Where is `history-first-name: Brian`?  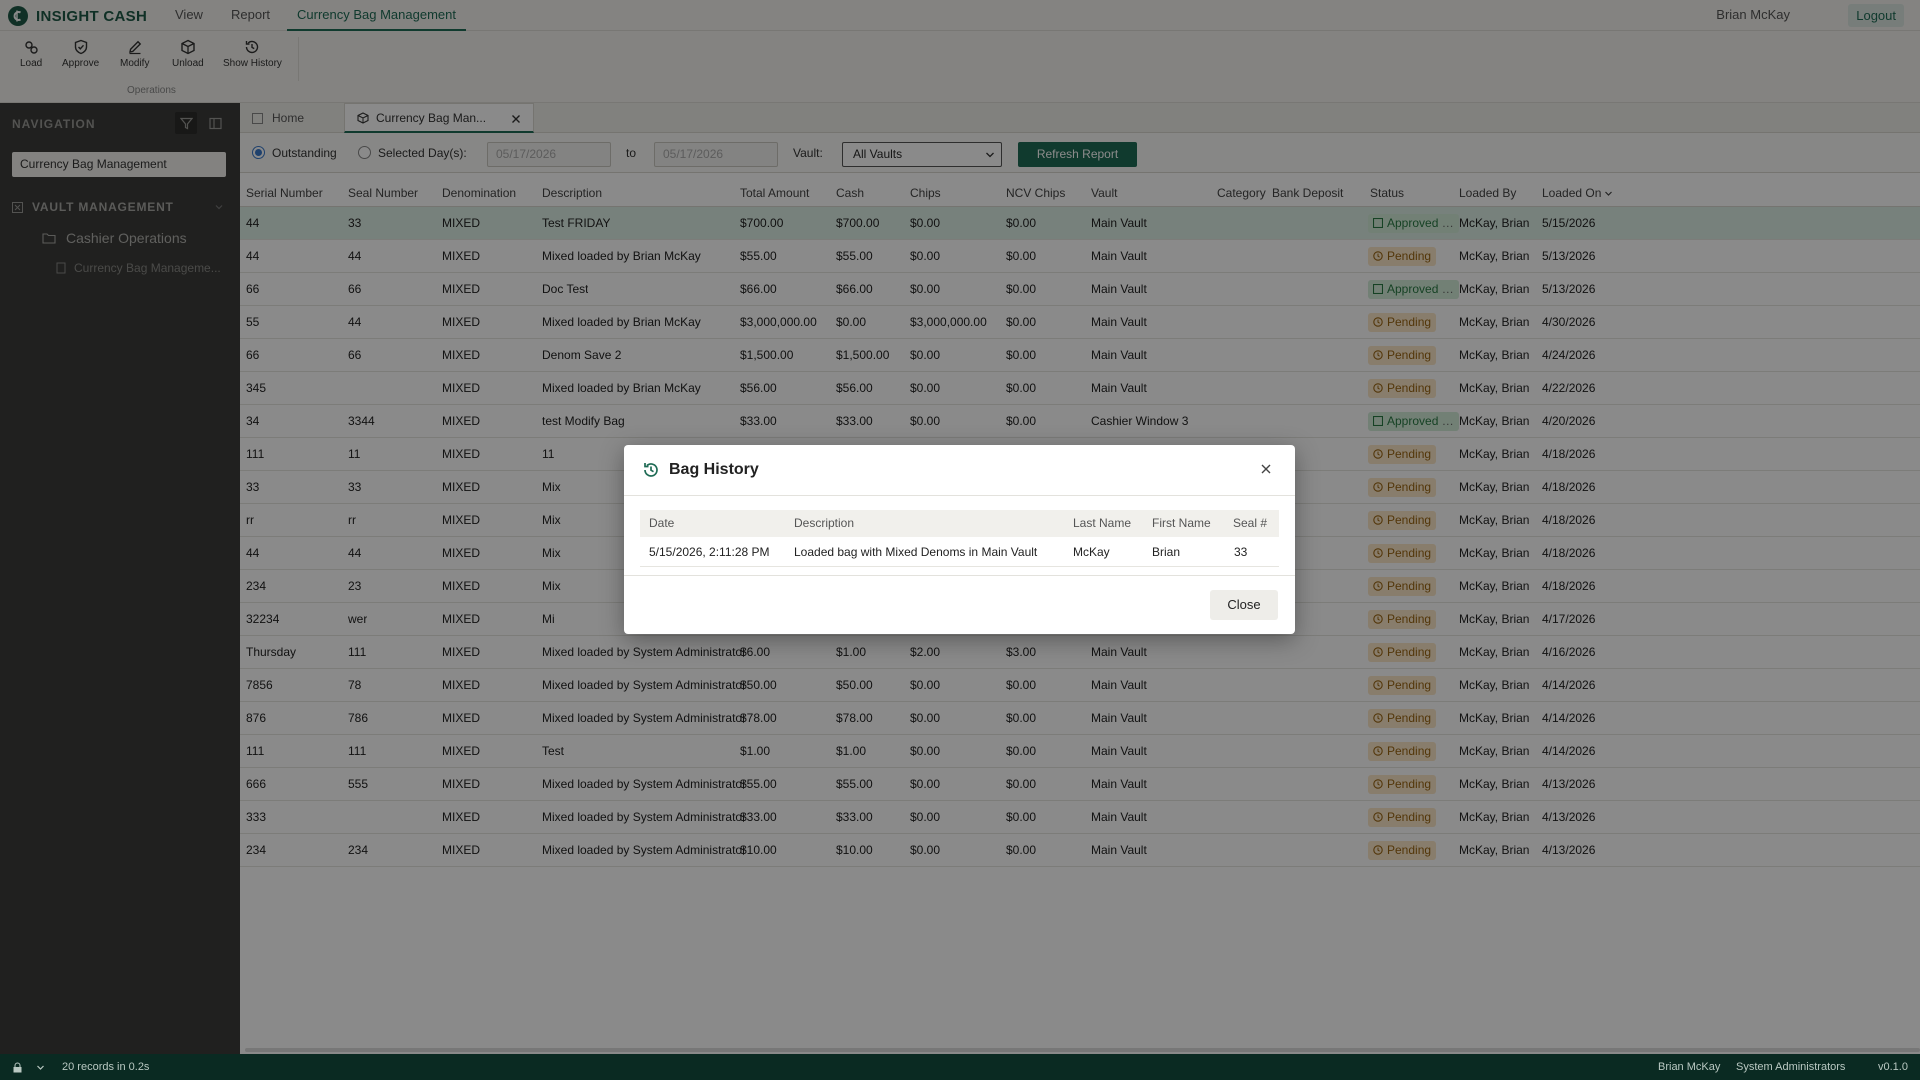 history-first-name: Brian is located at coordinates (1166, 552).